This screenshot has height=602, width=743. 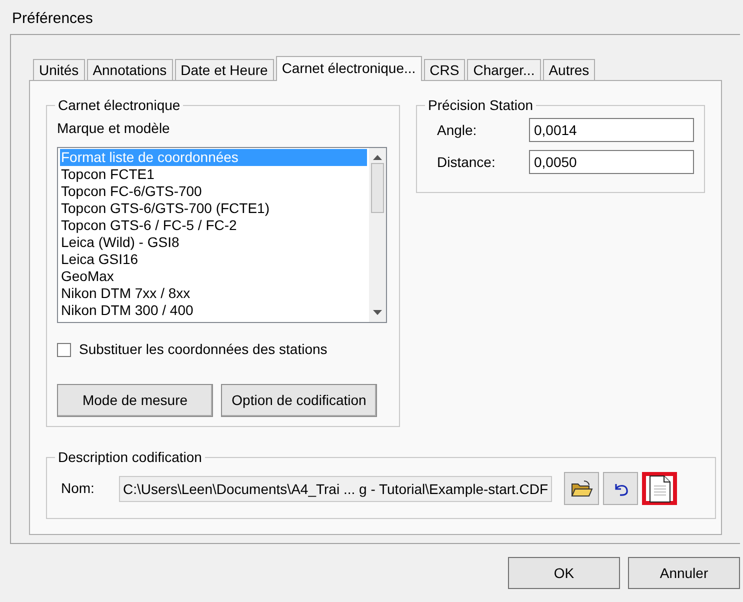 What do you see at coordinates (569, 69) in the screenshot?
I see `tab: Autres` at bounding box center [569, 69].